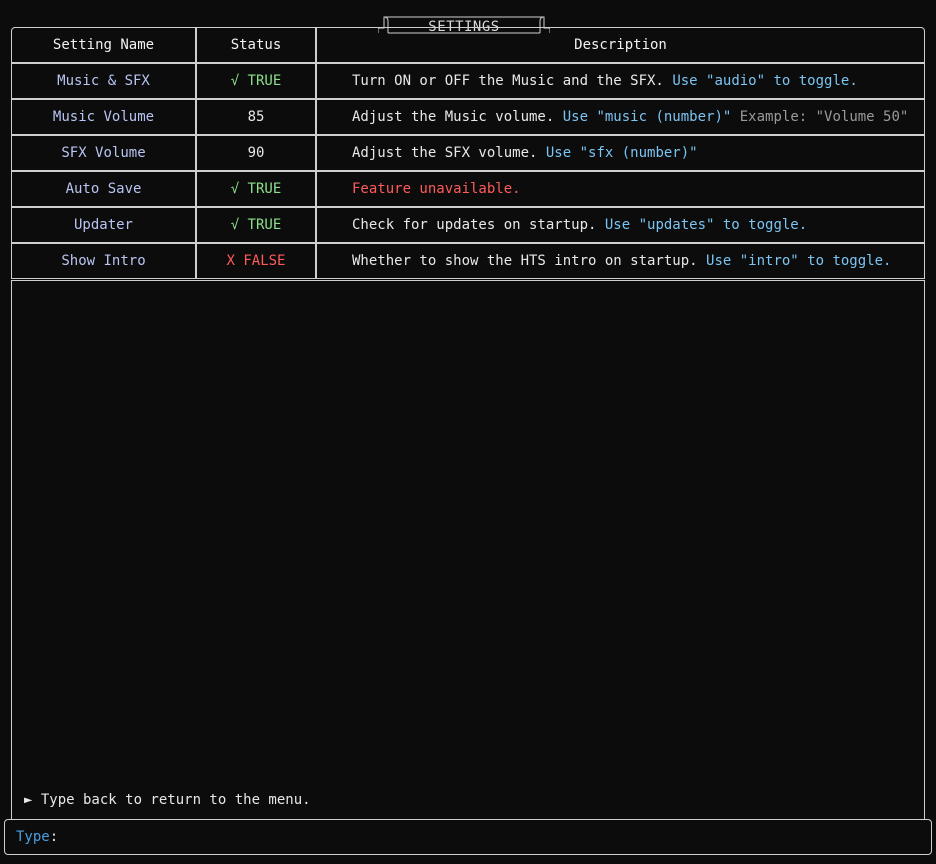 The width and height of the screenshot is (936, 864). What do you see at coordinates (103, 81) in the screenshot?
I see `row-music-sfx-name: Music & SFX` at bounding box center [103, 81].